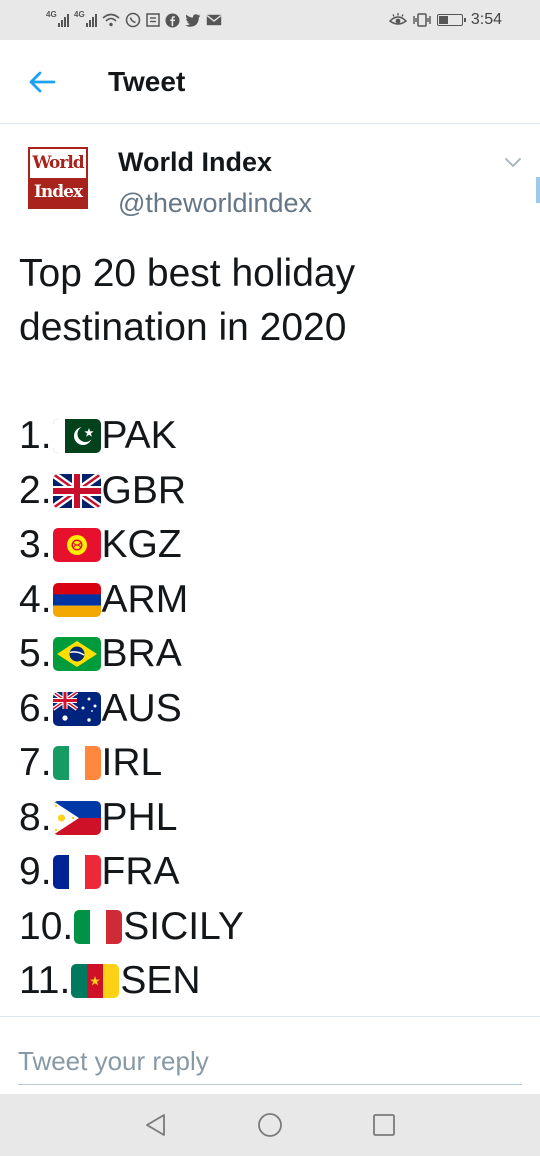 The width and height of the screenshot is (540, 1156). Describe the element at coordinates (35, 490) in the screenshot. I see `rank-number: 2.` at that location.